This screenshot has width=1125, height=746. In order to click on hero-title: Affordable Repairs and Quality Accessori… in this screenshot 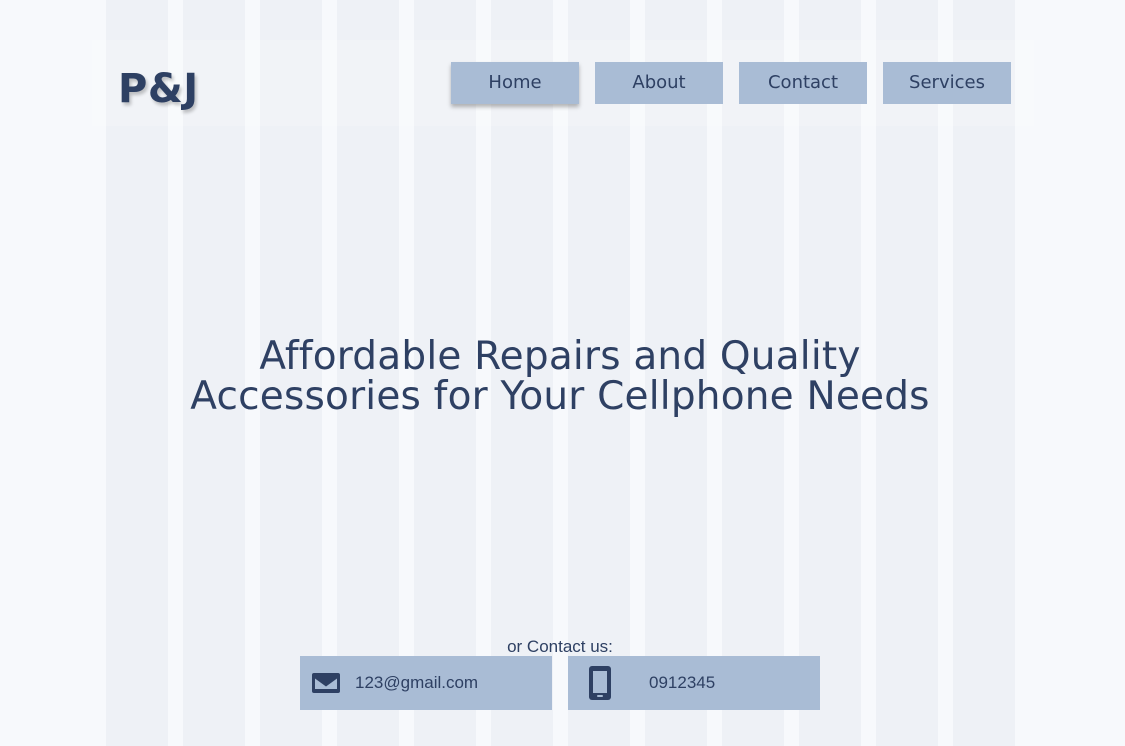, I will do `click(560, 377)`.